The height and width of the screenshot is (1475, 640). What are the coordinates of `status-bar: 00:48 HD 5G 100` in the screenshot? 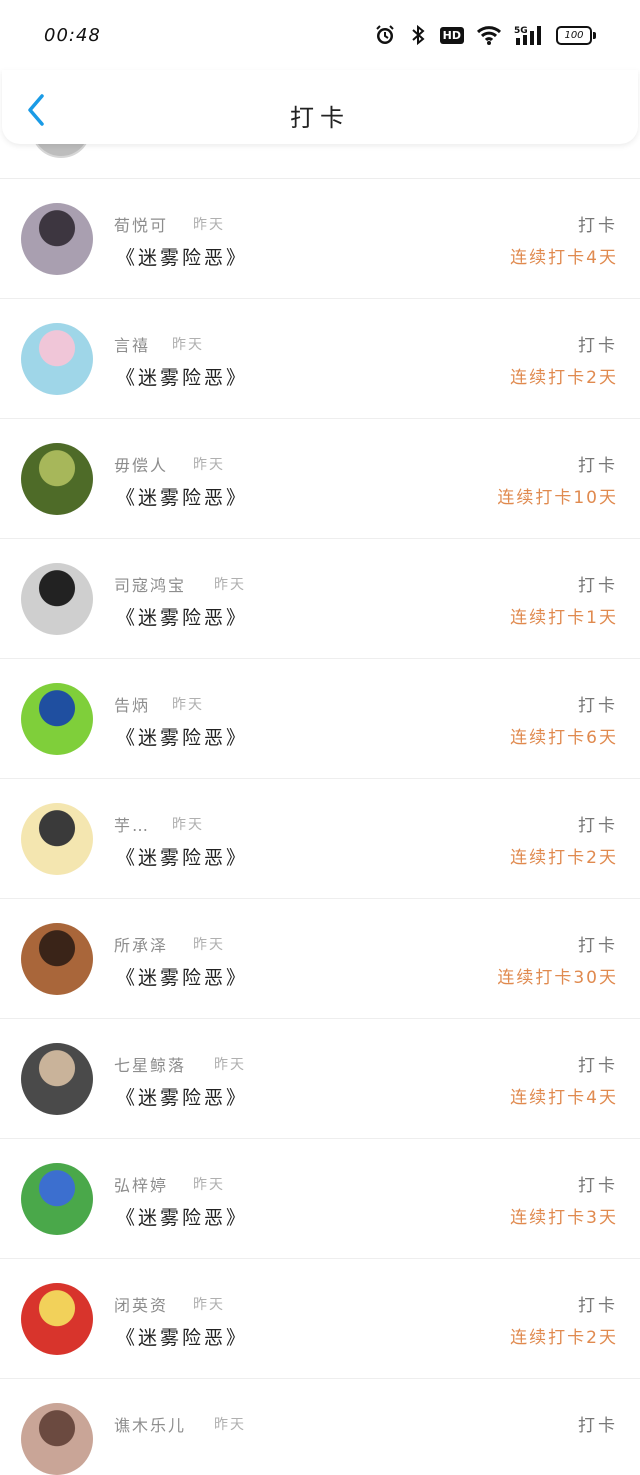 It's located at (320, 35).